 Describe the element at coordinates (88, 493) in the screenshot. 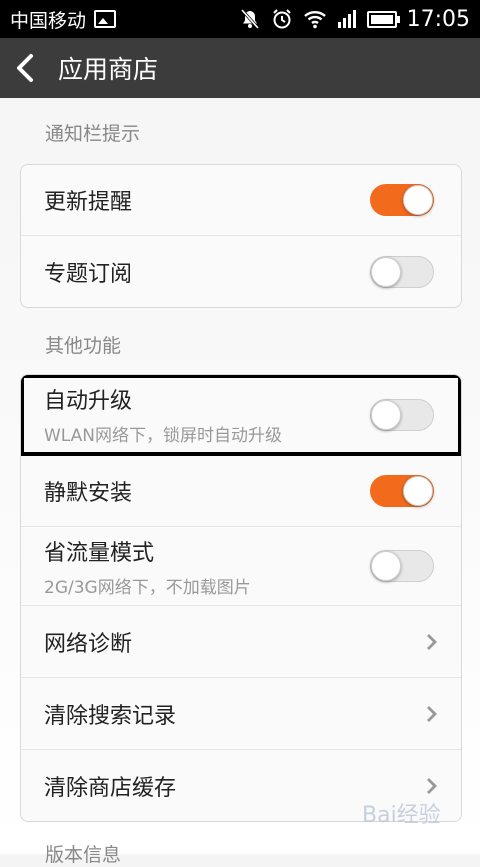

I see `setting-title: 静默安装` at that location.